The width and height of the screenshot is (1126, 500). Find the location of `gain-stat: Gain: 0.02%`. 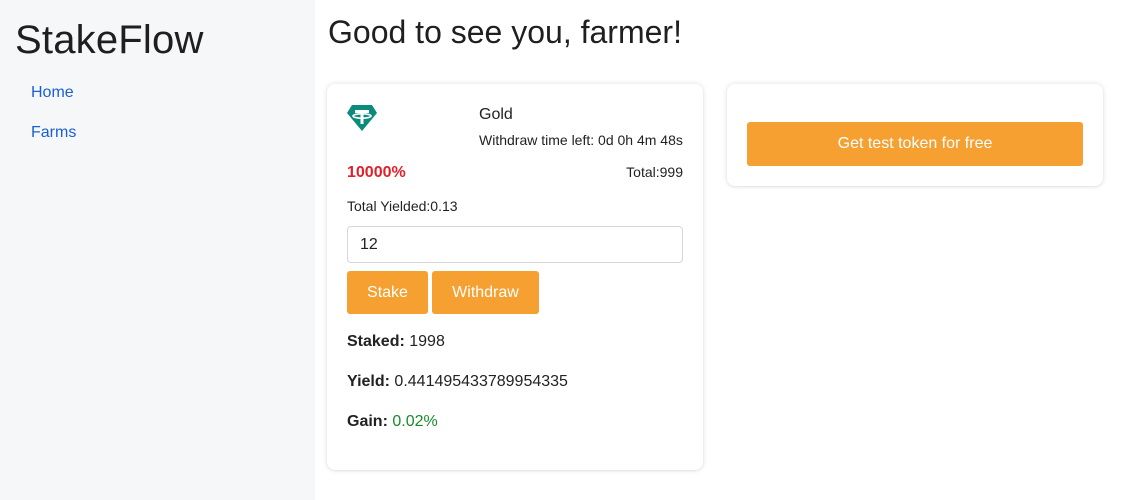

gain-stat: Gain: 0.02% is located at coordinates (392, 422).